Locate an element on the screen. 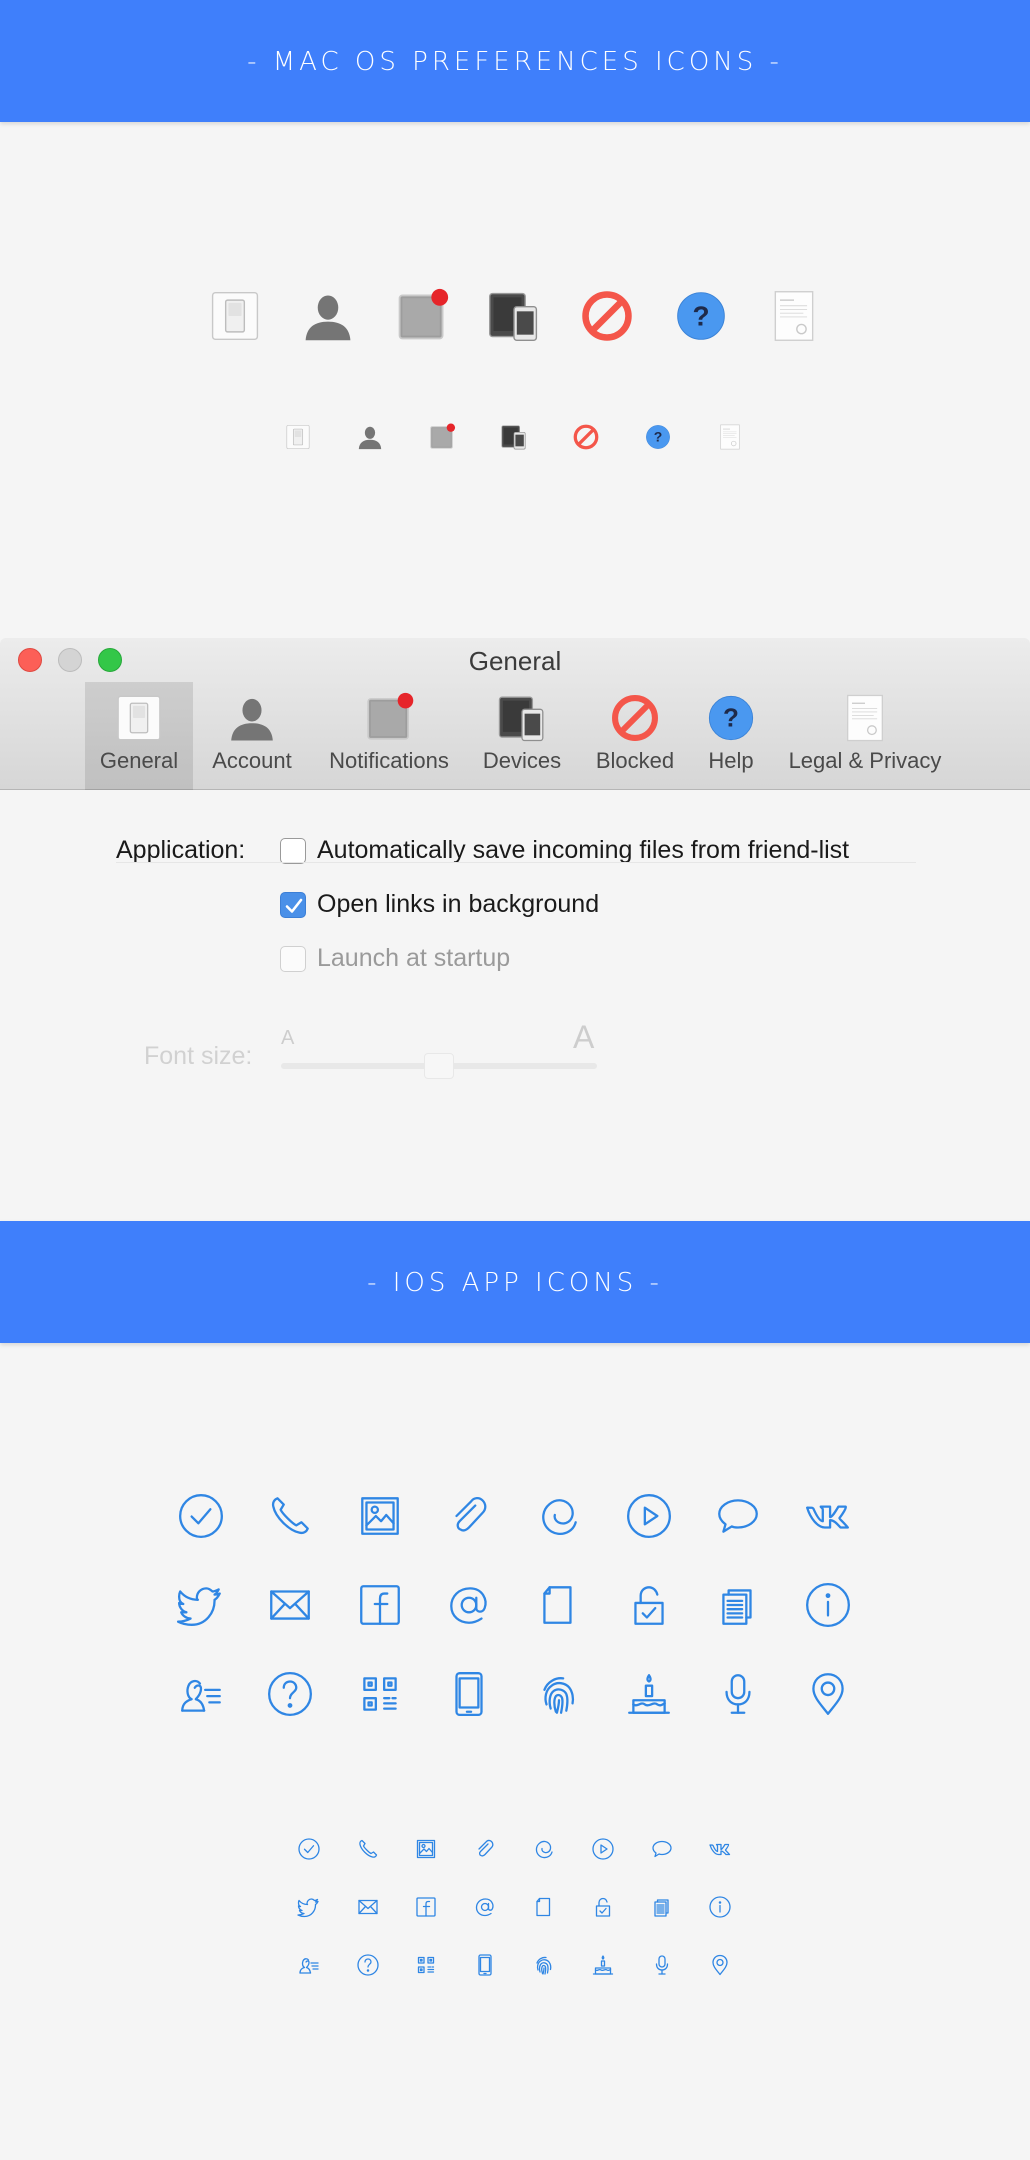  facebook-icon is located at coordinates (380, 1605).